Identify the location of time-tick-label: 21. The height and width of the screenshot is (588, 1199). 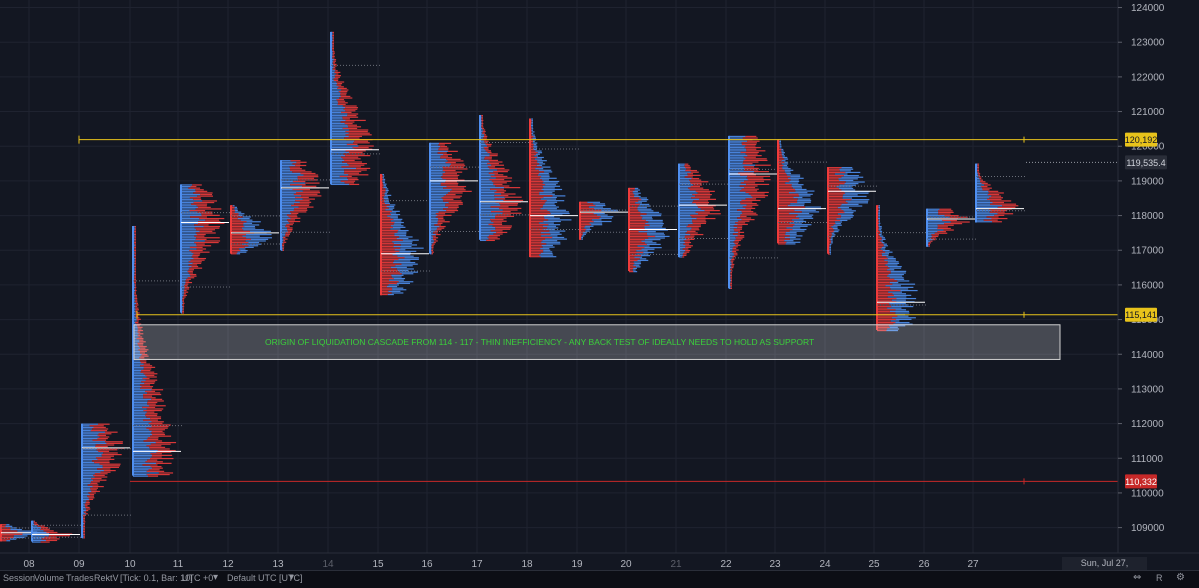
(676, 564).